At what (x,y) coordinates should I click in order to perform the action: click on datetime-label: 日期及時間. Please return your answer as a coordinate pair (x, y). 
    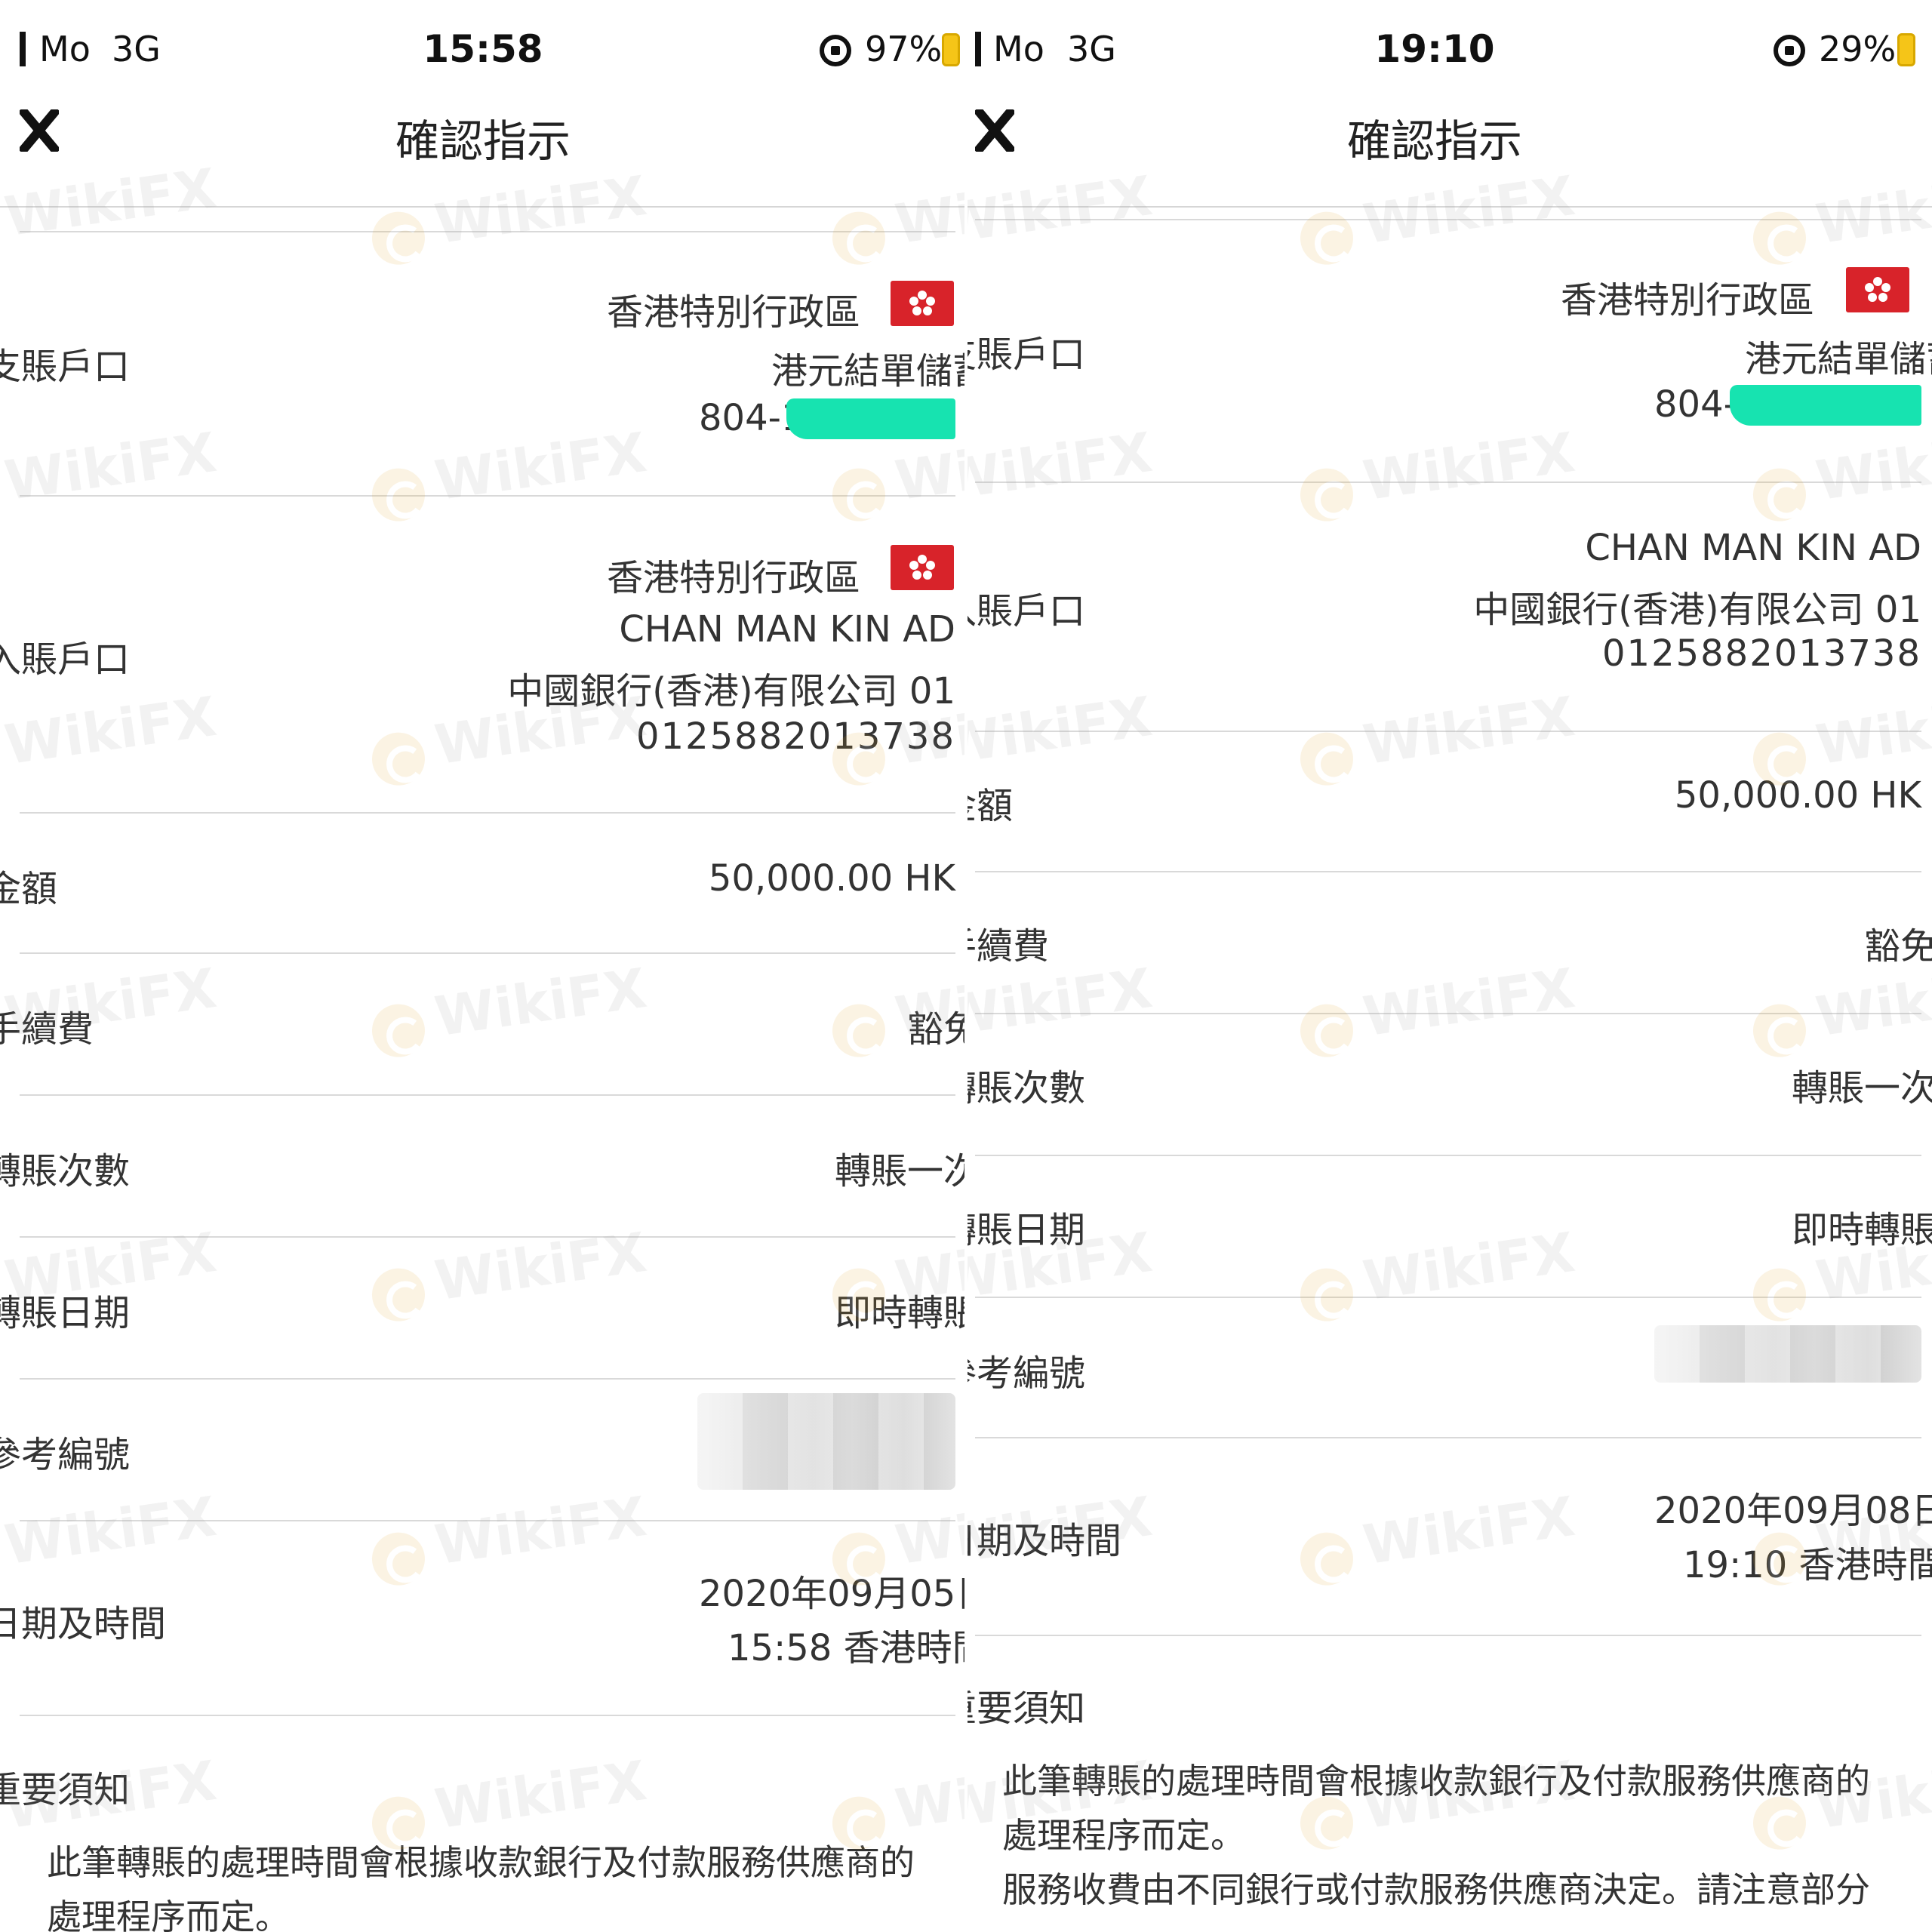
    Looking at the image, I should click on (83, 1624).